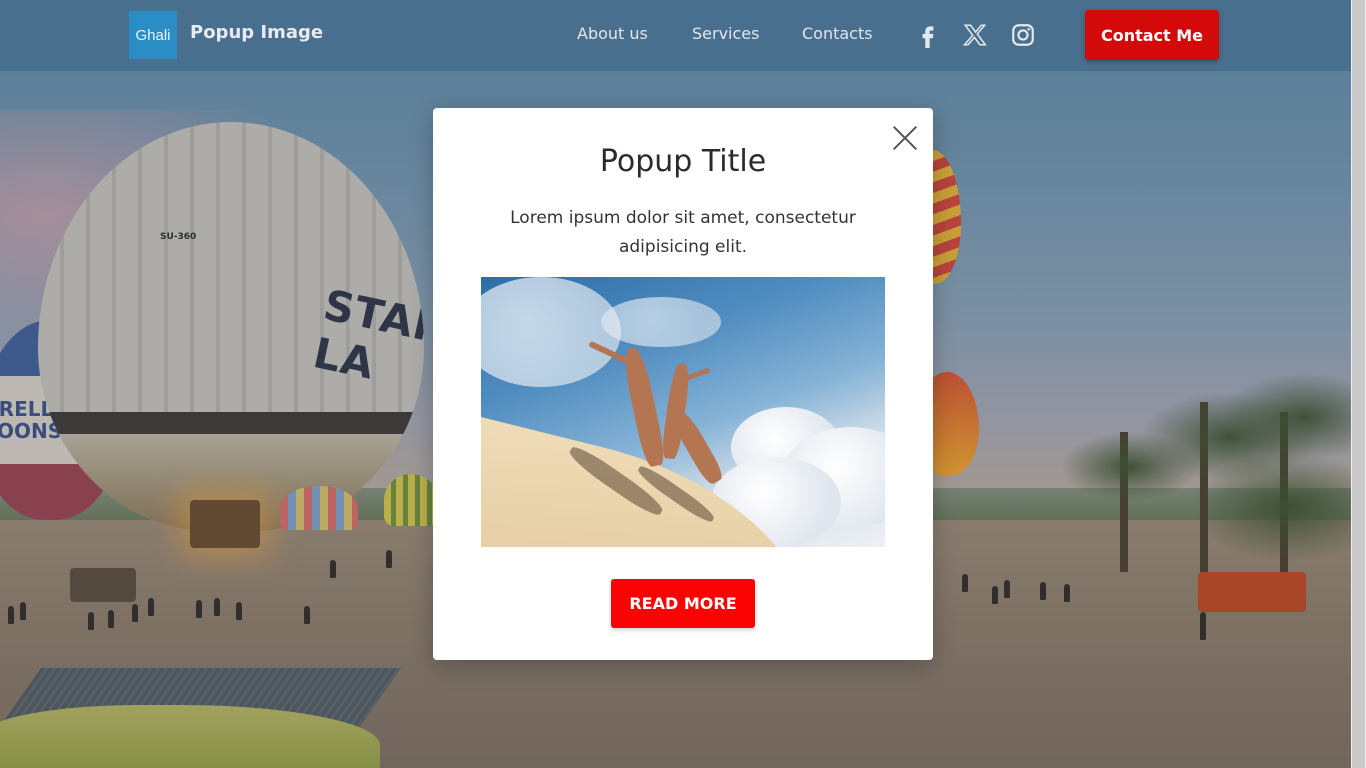 This screenshot has width=1366, height=768. I want to click on nav-link-about: About us, so click(612, 33).